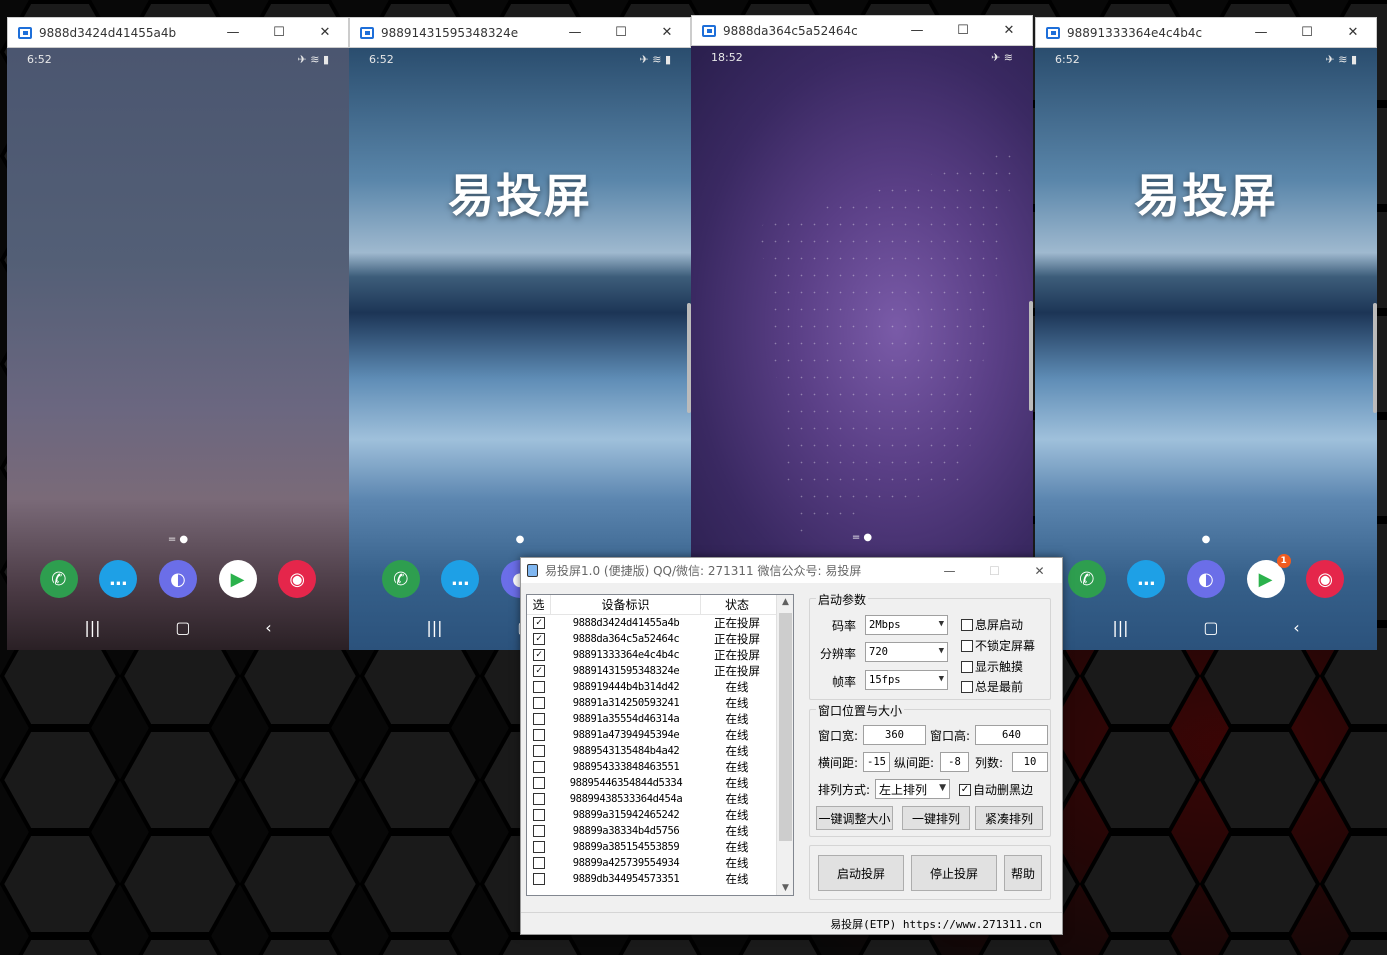 Image resolution: width=1387 pixels, height=955 pixels. I want to click on list-item: 98899a315942465242 在线, so click(660, 815).